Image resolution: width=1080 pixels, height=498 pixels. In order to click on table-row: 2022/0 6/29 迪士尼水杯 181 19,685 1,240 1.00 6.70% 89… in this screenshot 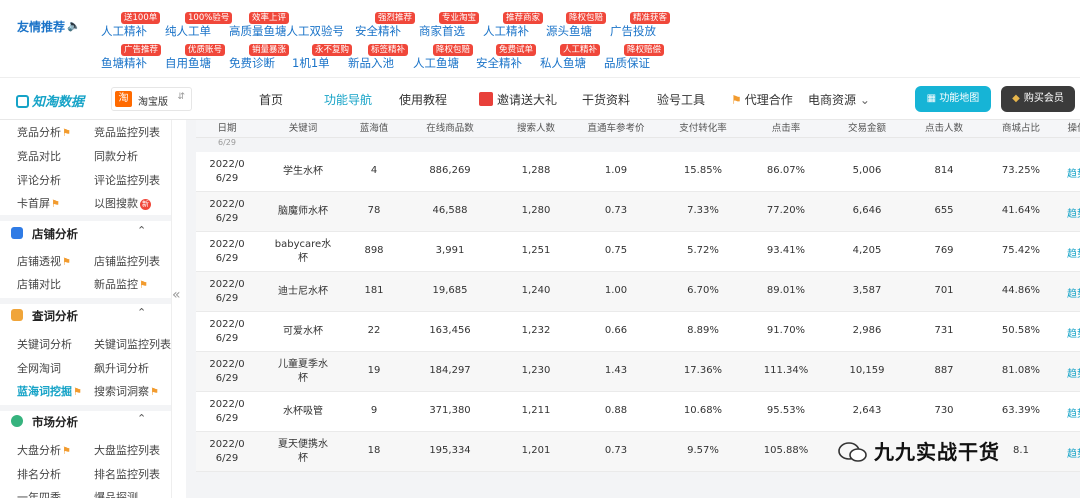, I will do `click(638, 292)`.